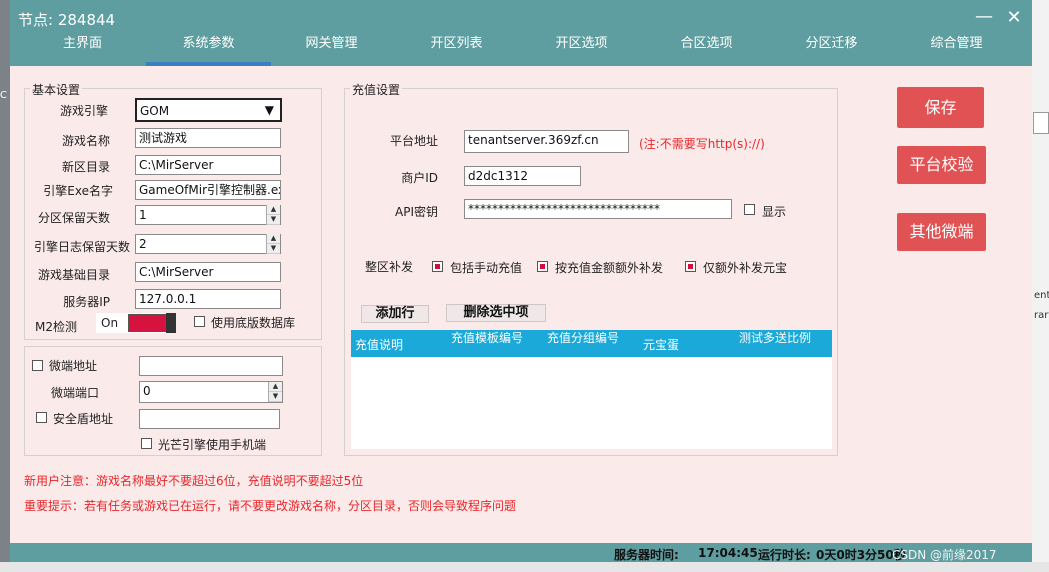 Image resolution: width=1049 pixels, height=572 pixels. What do you see at coordinates (522, 176) in the screenshot?
I see `merchant-id-input: d2dc1312` at bounding box center [522, 176].